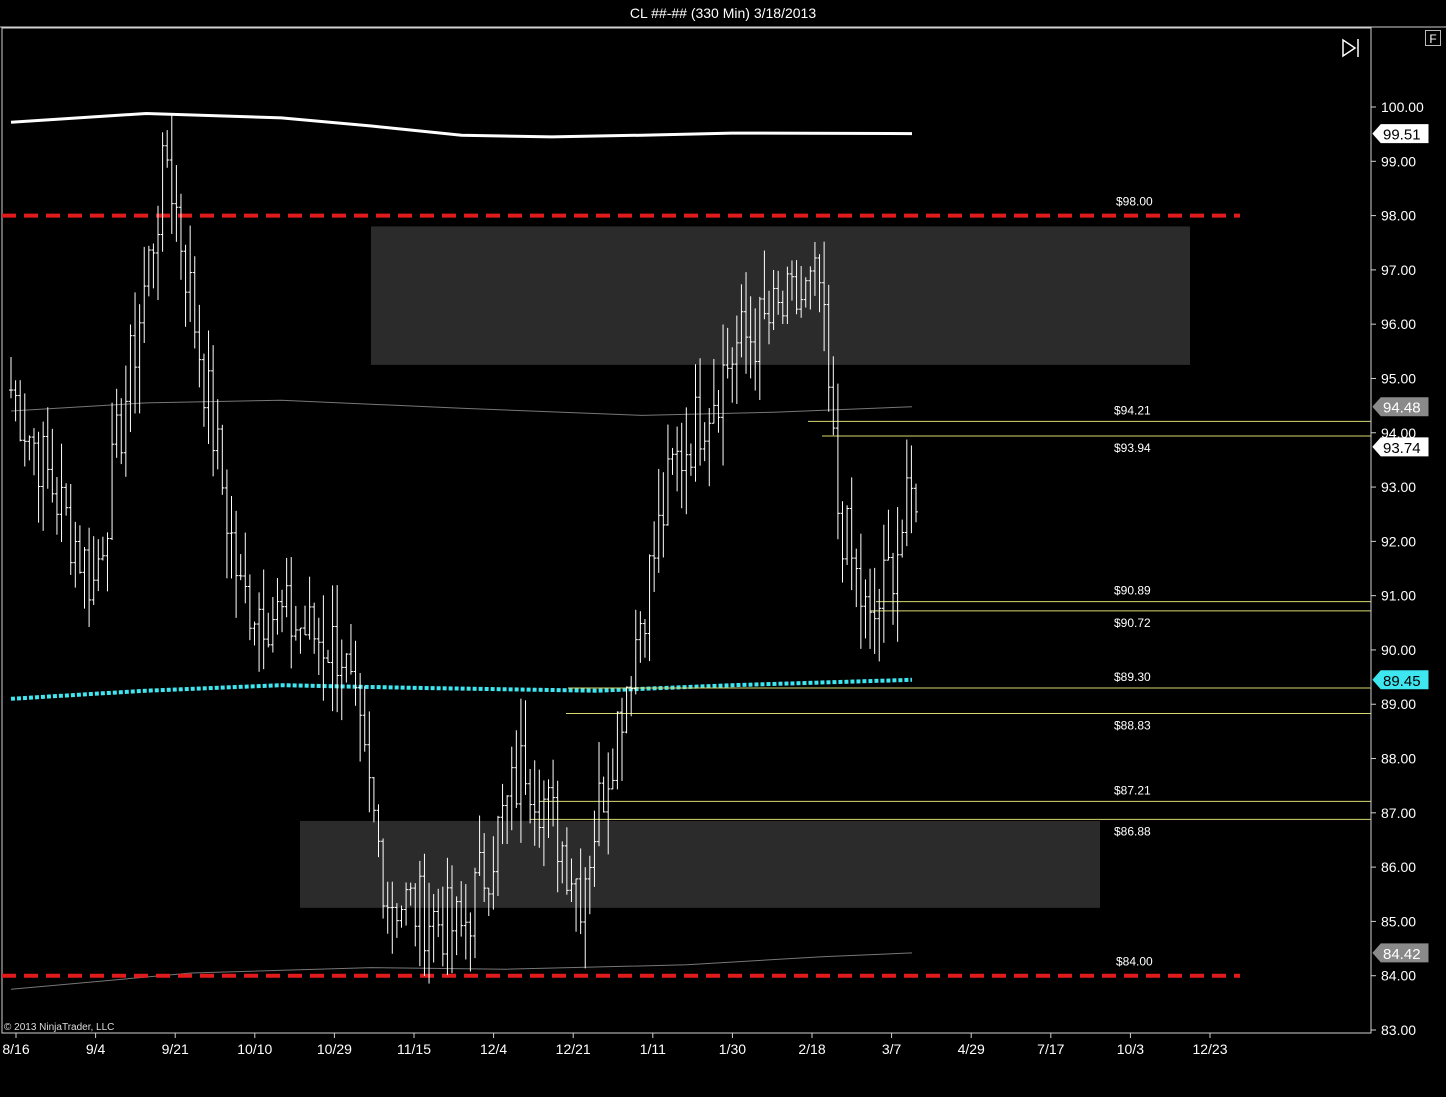 The width and height of the screenshot is (1446, 1097). What do you see at coordinates (1398, 759) in the screenshot?
I see `y-tick-label: 88.00` at bounding box center [1398, 759].